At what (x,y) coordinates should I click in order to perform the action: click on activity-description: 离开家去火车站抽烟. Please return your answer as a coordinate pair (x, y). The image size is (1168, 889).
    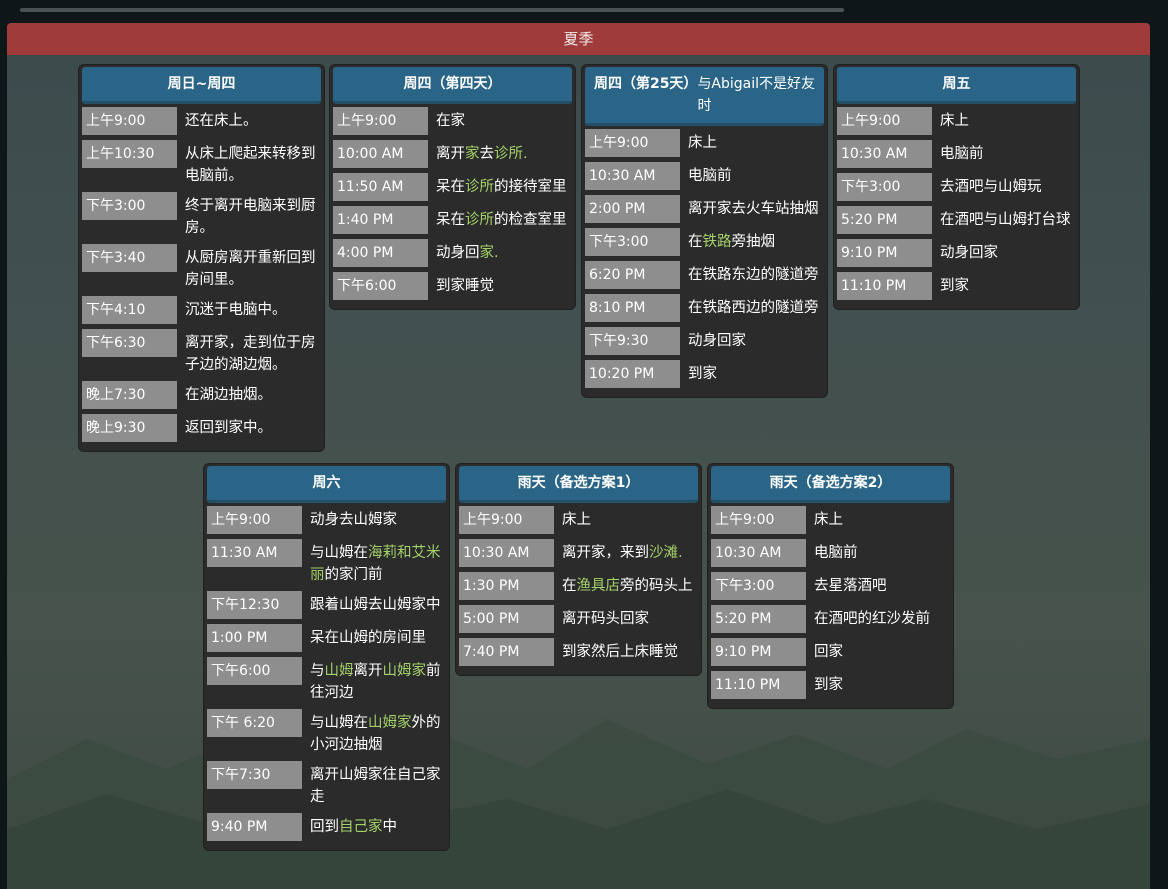
    Looking at the image, I should click on (756, 207).